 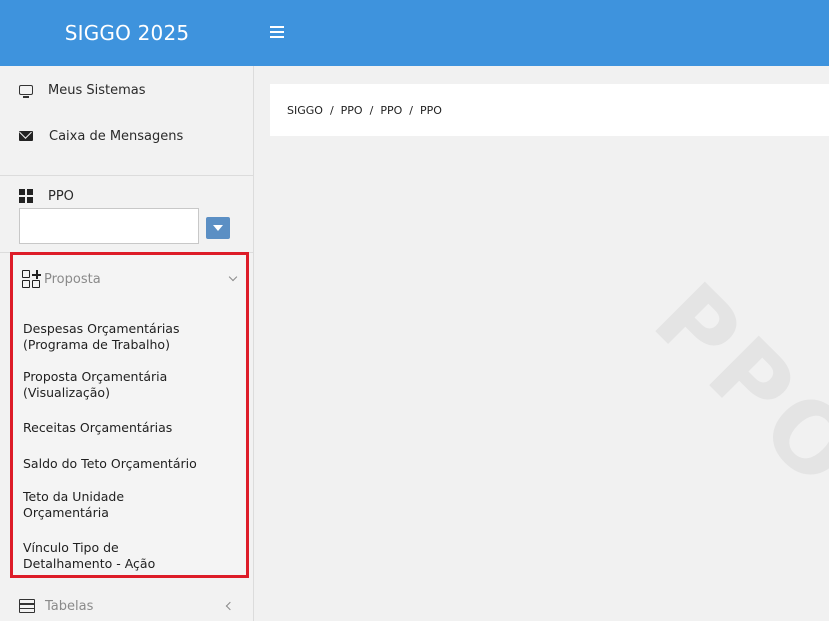 I want to click on add-grid-icon, so click(x=31, y=279).